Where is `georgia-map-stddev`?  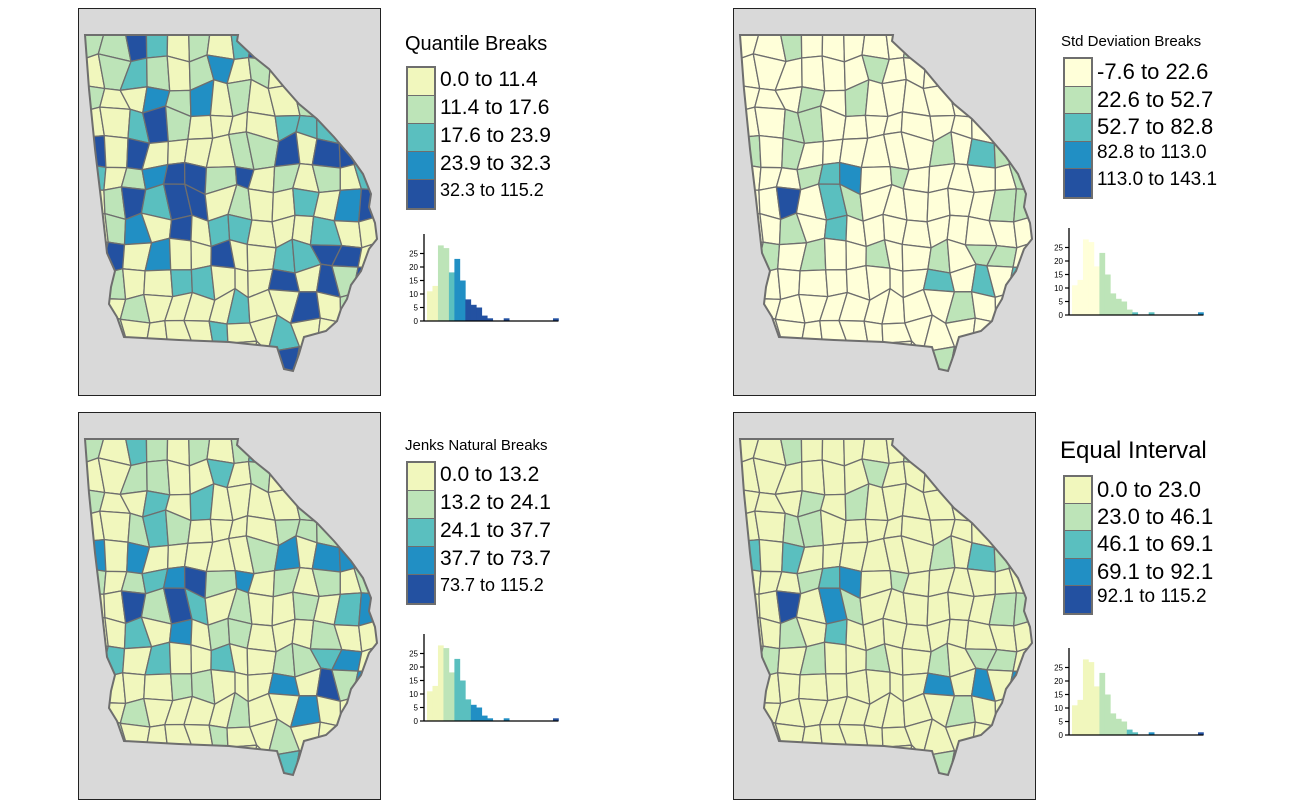
georgia-map-stddev is located at coordinates (886, 203).